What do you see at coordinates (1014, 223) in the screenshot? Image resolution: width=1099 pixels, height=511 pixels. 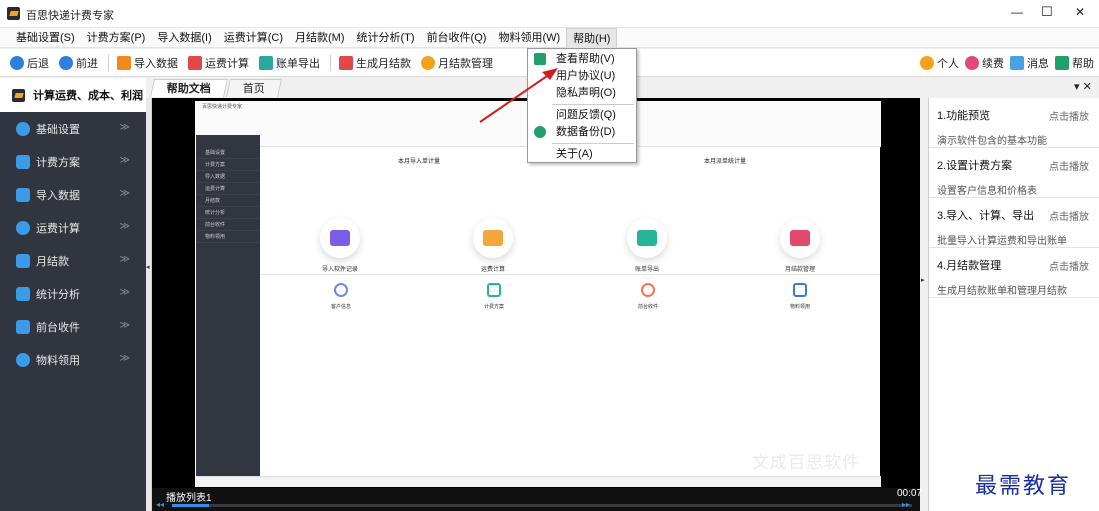 I see `playlist-item-3: 3.导入、计算、导出 点击播放 批量导入计算运费和导出账单` at bounding box center [1014, 223].